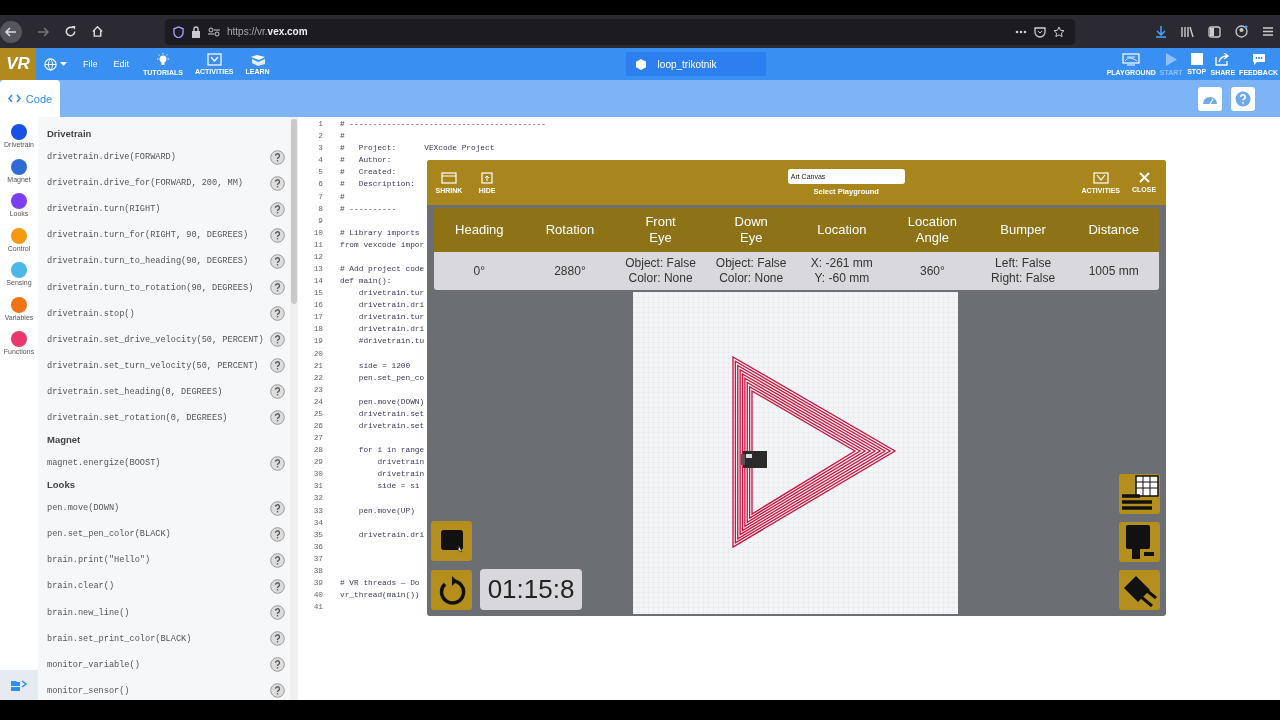 Image resolution: width=1280 pixels, height=720 pixels. Describe the element at coordinates (148, 235) in the screenshot. I see `code-block: drivetrain.turn_for(RIGHT, 90, DEGREES)` at that location.